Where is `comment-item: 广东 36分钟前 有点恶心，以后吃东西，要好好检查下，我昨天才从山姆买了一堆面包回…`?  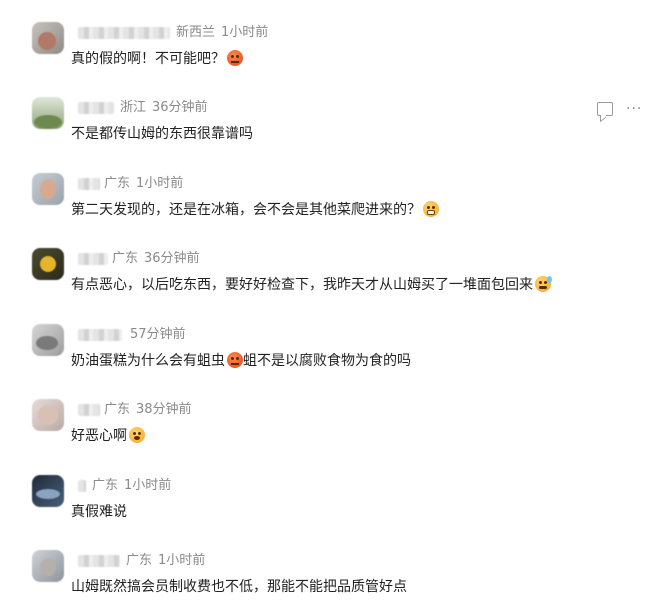
comment-item: 广东 36分钟前 有点恶心，以后吃东西，要好好检查下，我昨天才从山姆买了一堆面包回… is located at coordinates (325, 285).